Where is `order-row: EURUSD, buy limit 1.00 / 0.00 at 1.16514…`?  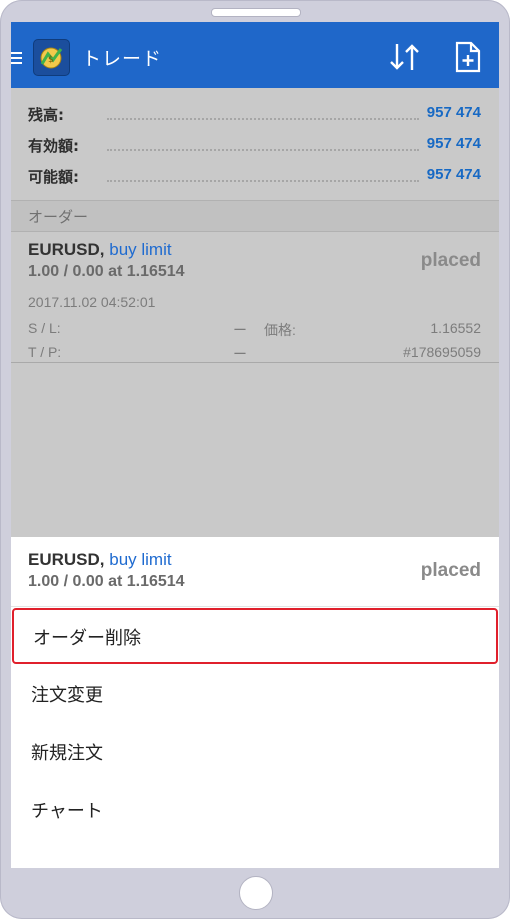
order-row: EURUSD, buy limit 1.00 / 0.00 at 1.16514… is located at coordinates (255, 297).